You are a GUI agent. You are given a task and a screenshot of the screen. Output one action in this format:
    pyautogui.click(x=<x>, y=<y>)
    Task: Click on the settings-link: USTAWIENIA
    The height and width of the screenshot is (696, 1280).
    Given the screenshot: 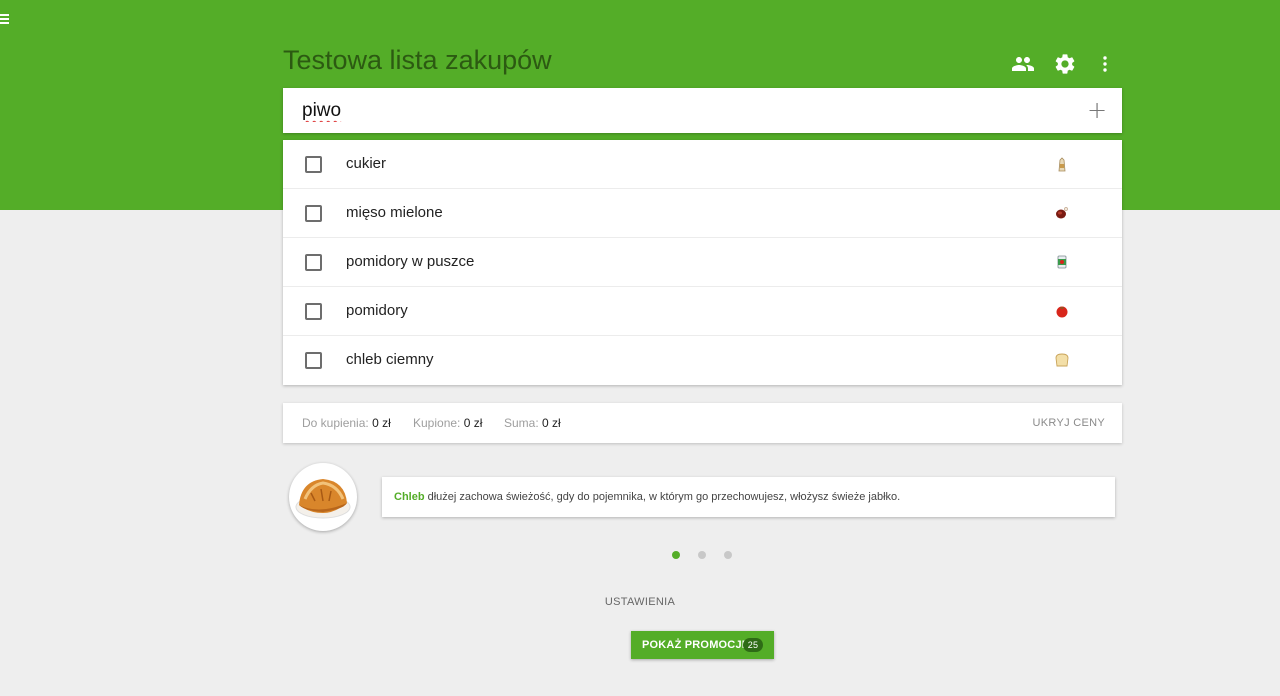 What is the action you would take?
    pyautogui.click(x=640, y=602)
    